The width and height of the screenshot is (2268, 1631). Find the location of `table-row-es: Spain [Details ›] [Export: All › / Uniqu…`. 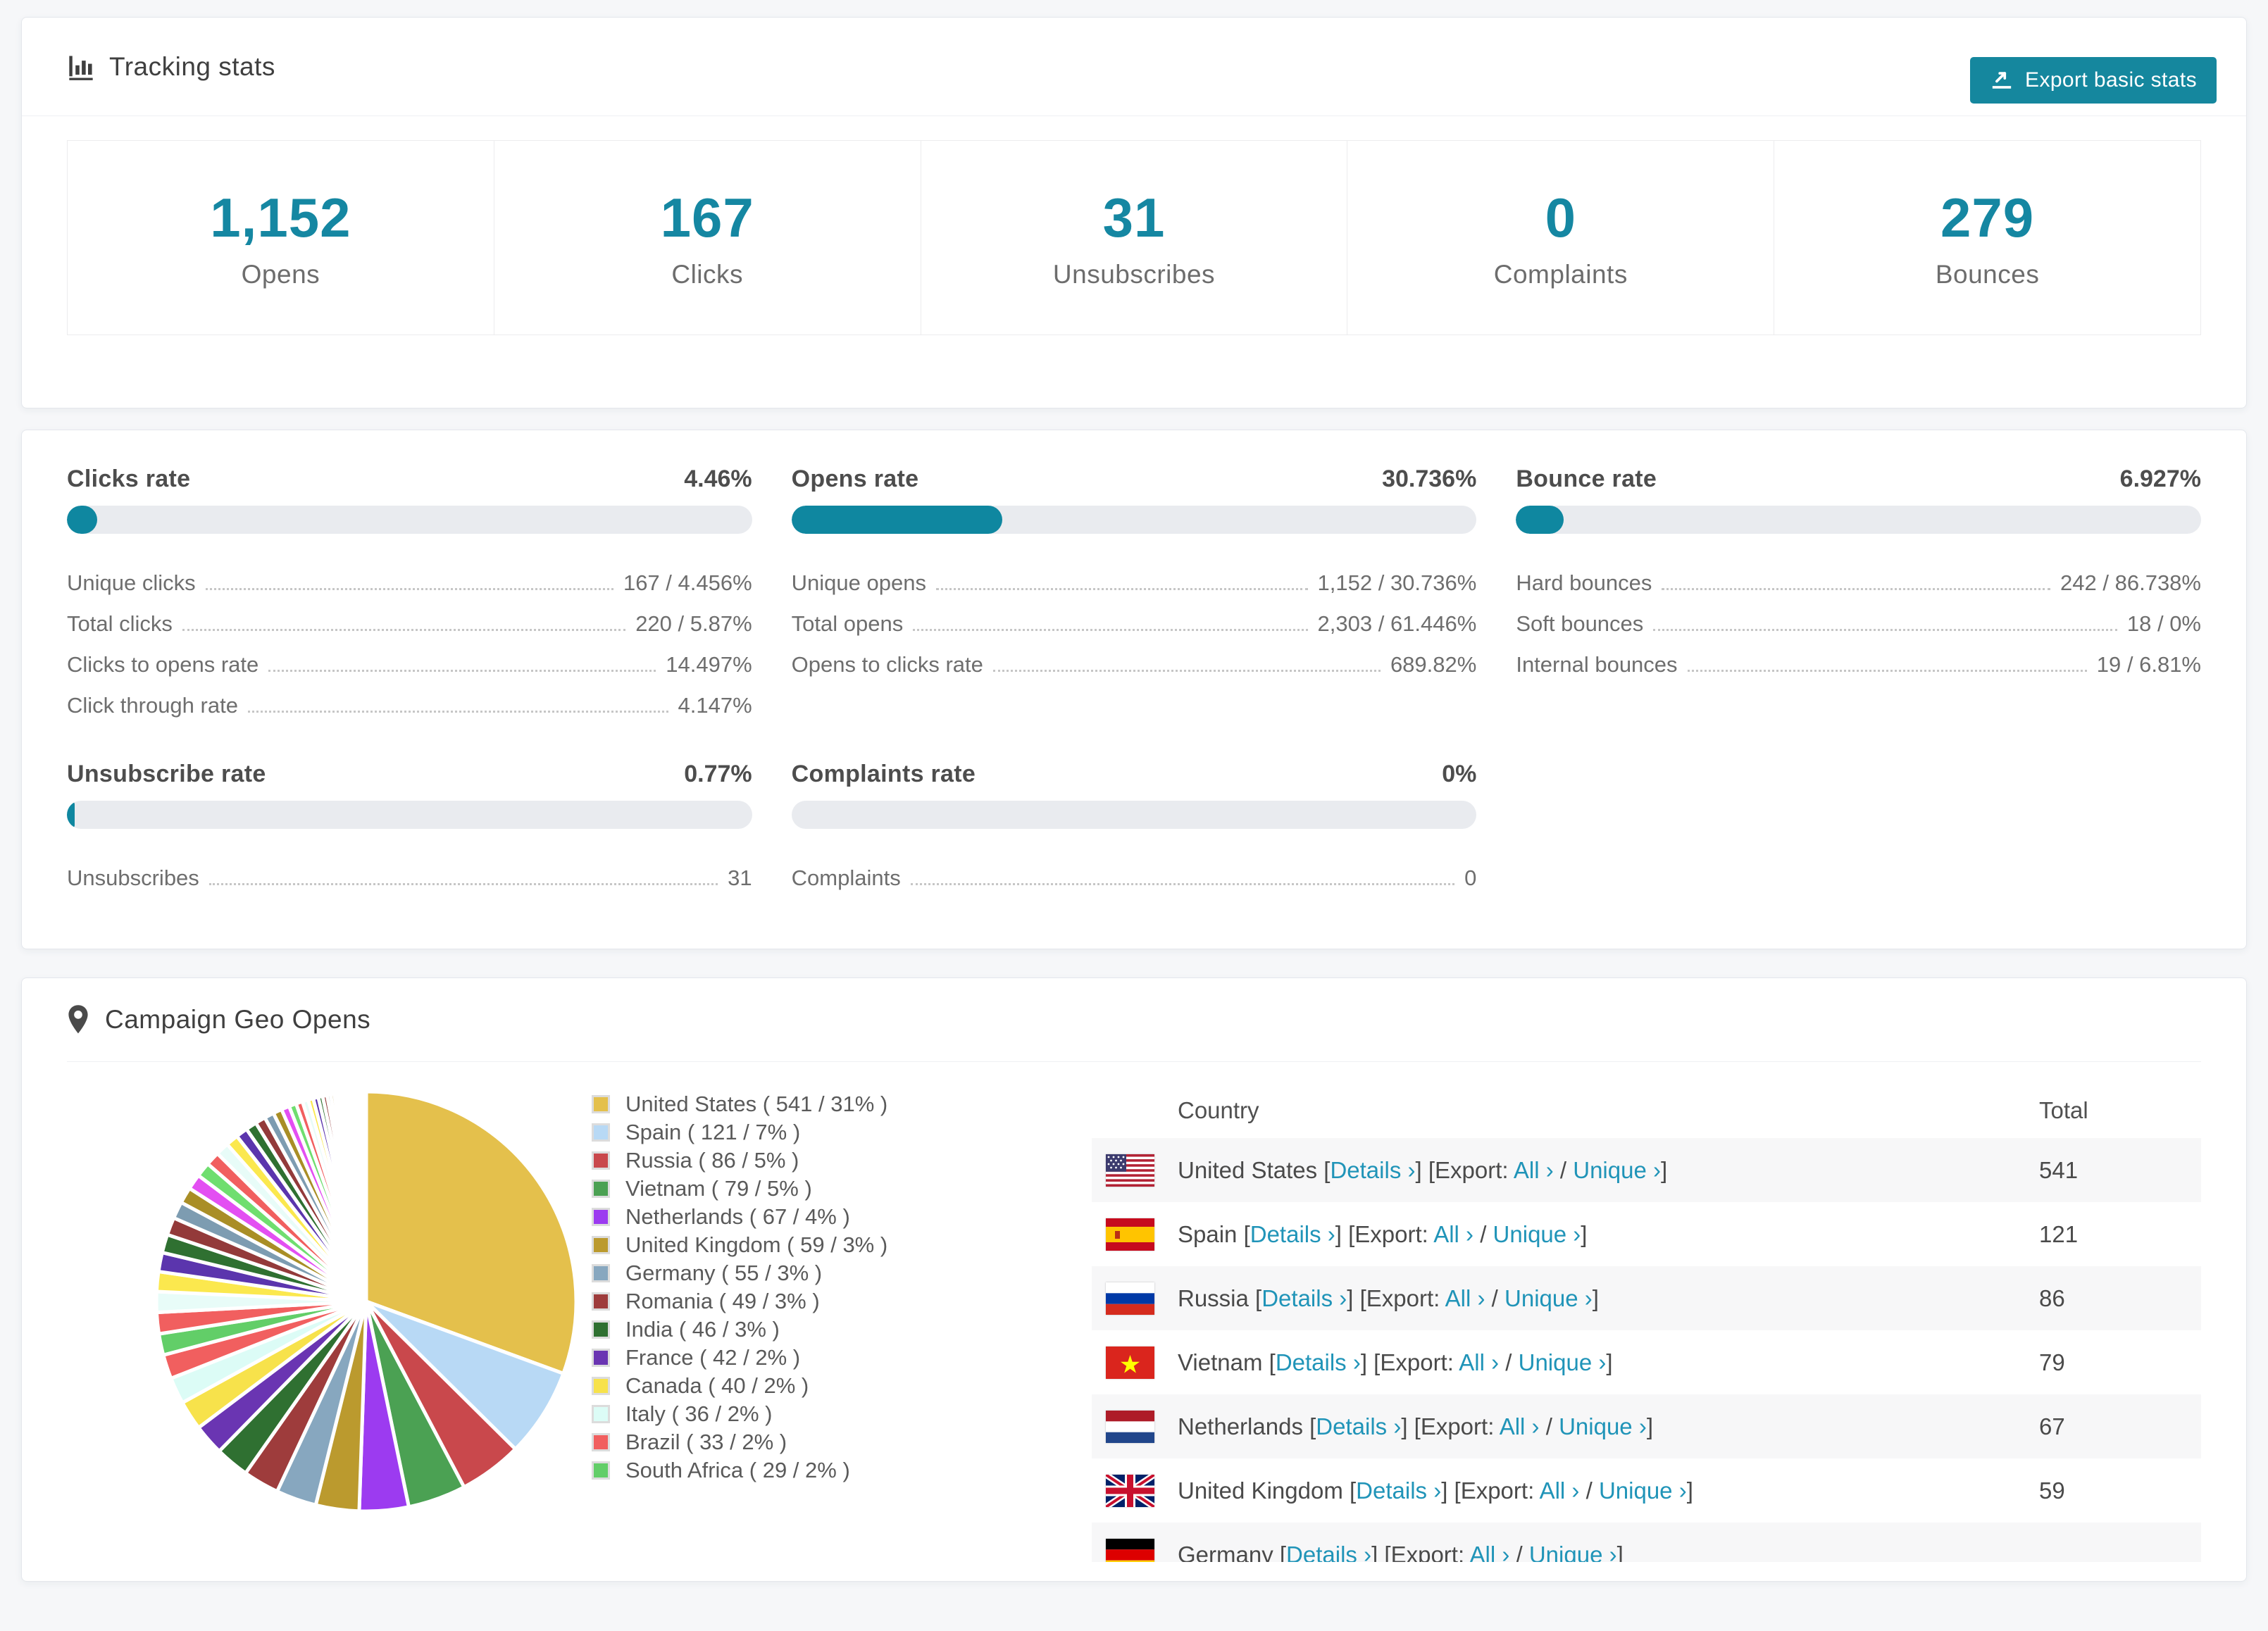

table-row-es: Spain [Details ›] [Export: All › / Uniqu… is located at coordinates (1647, 1234).